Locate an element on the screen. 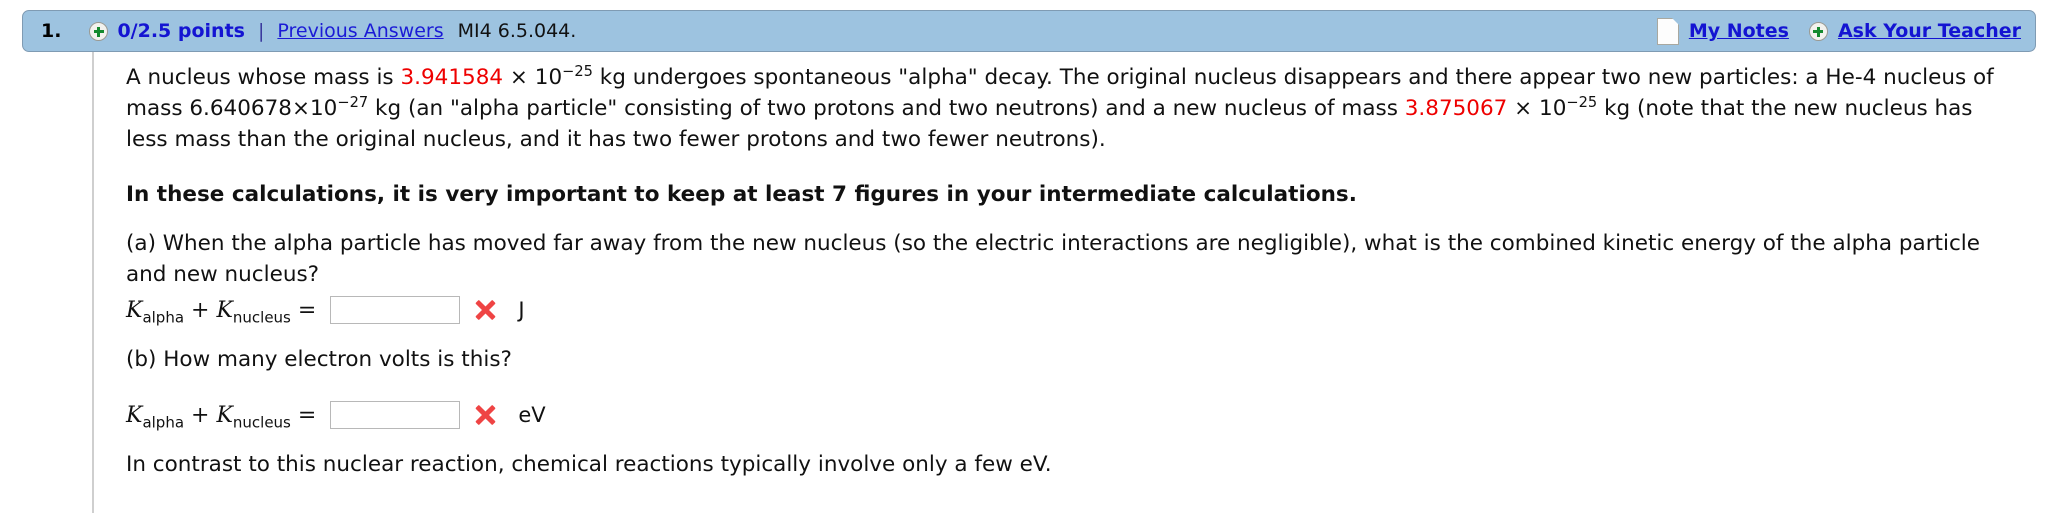 This screenshot has width=2046, height=513. part-b-k-alpha: Kalpha is located at coordinates (155, 416).